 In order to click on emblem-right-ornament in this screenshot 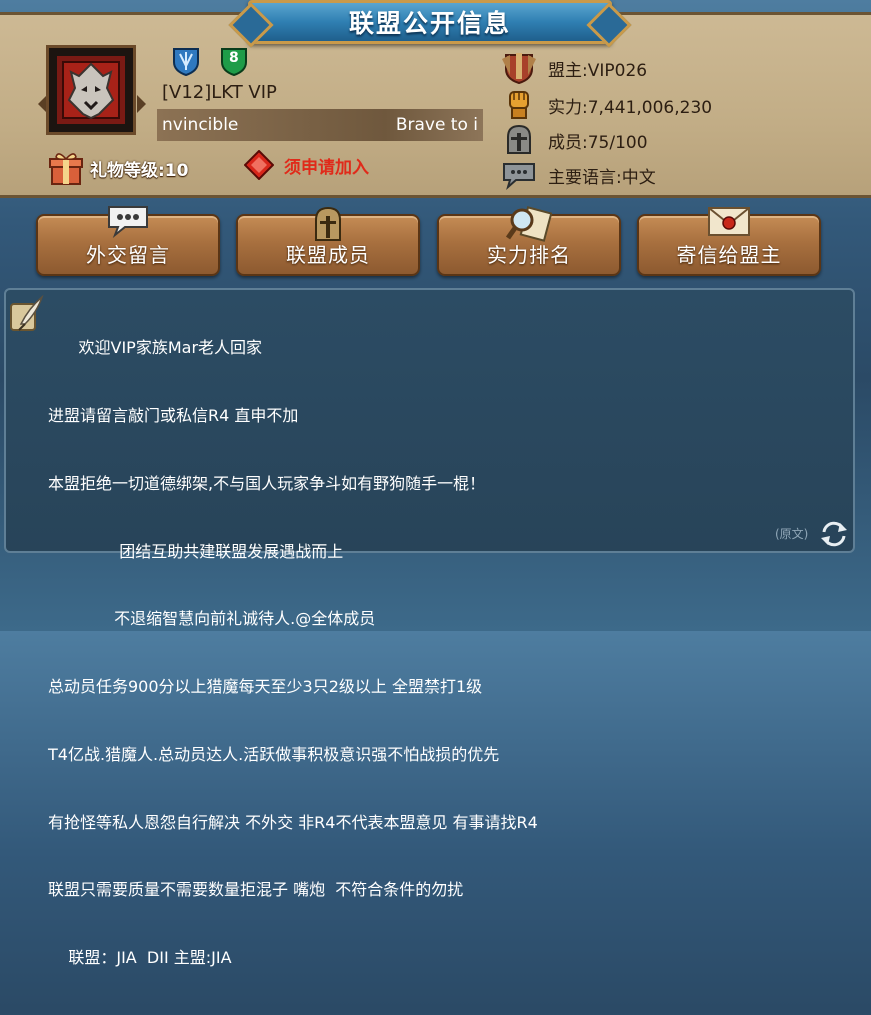, I will do `click(141, 104)`.